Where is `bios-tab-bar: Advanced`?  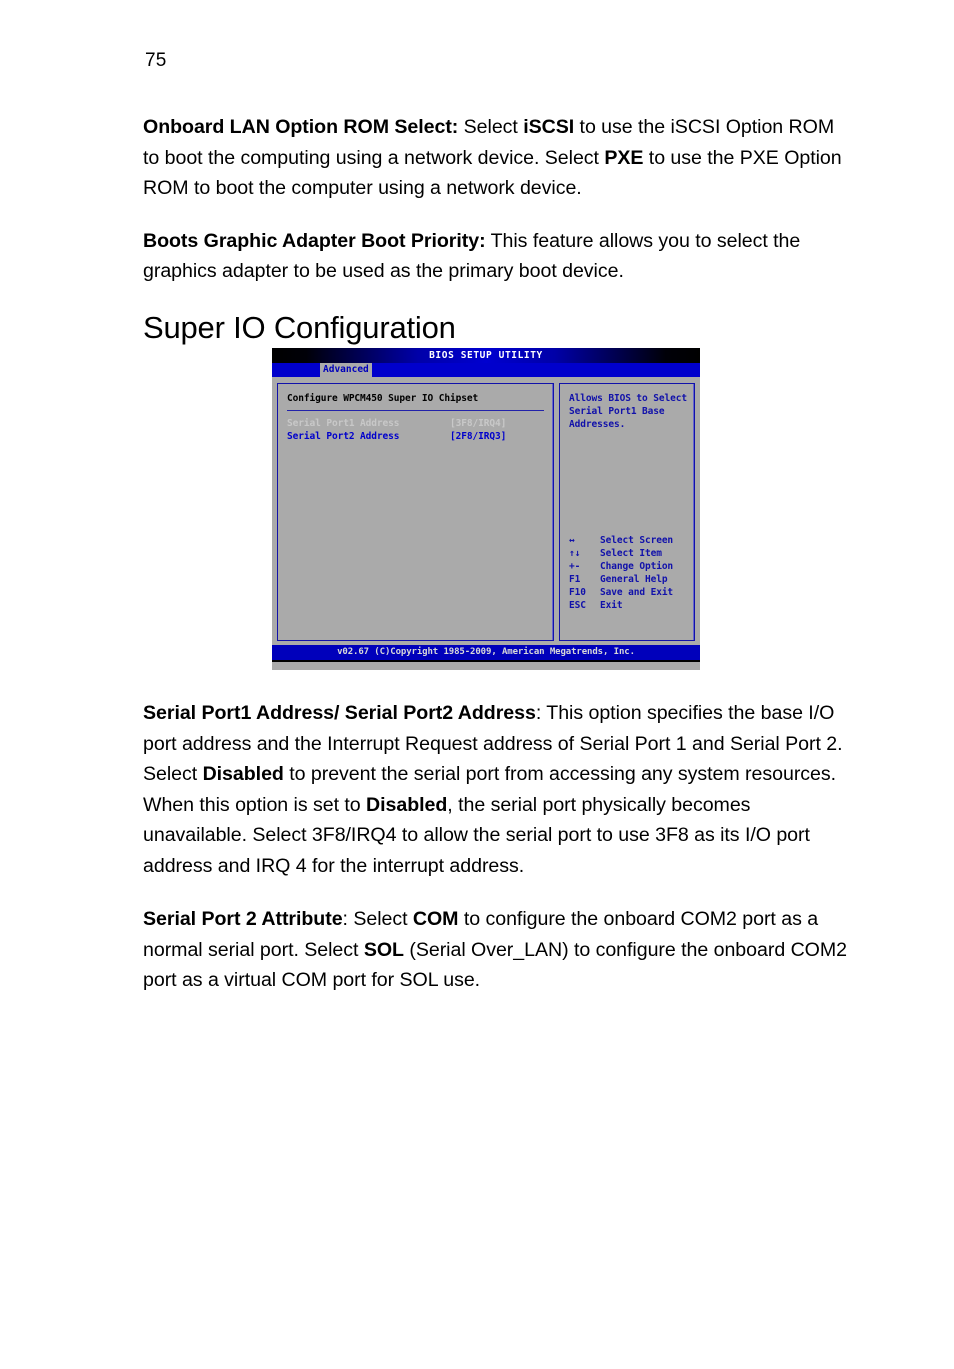 bios-tab-bar: Advanced is located at coordinates (486, 370).